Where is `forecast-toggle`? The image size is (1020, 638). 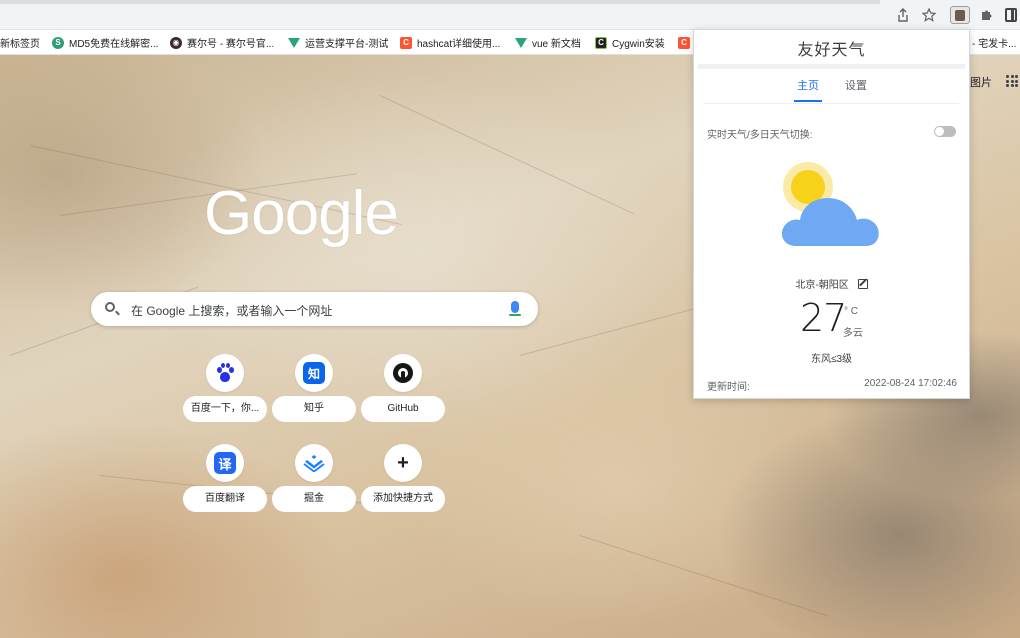
forecast-toggle is located at coordinates (945, 131).